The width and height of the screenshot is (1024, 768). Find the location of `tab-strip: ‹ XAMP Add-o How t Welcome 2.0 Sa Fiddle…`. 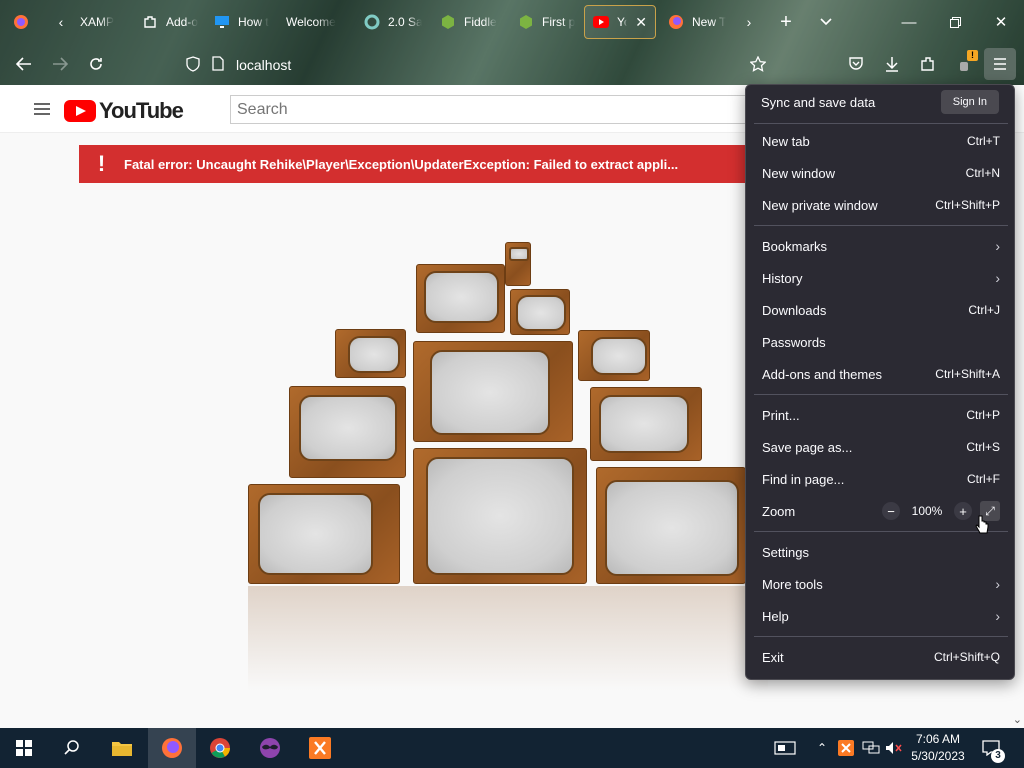

tab-strip: ‹ XAMP Add-o How t Welcome 2.0 Sa Fiddle… is located at coordinates (512, 22).